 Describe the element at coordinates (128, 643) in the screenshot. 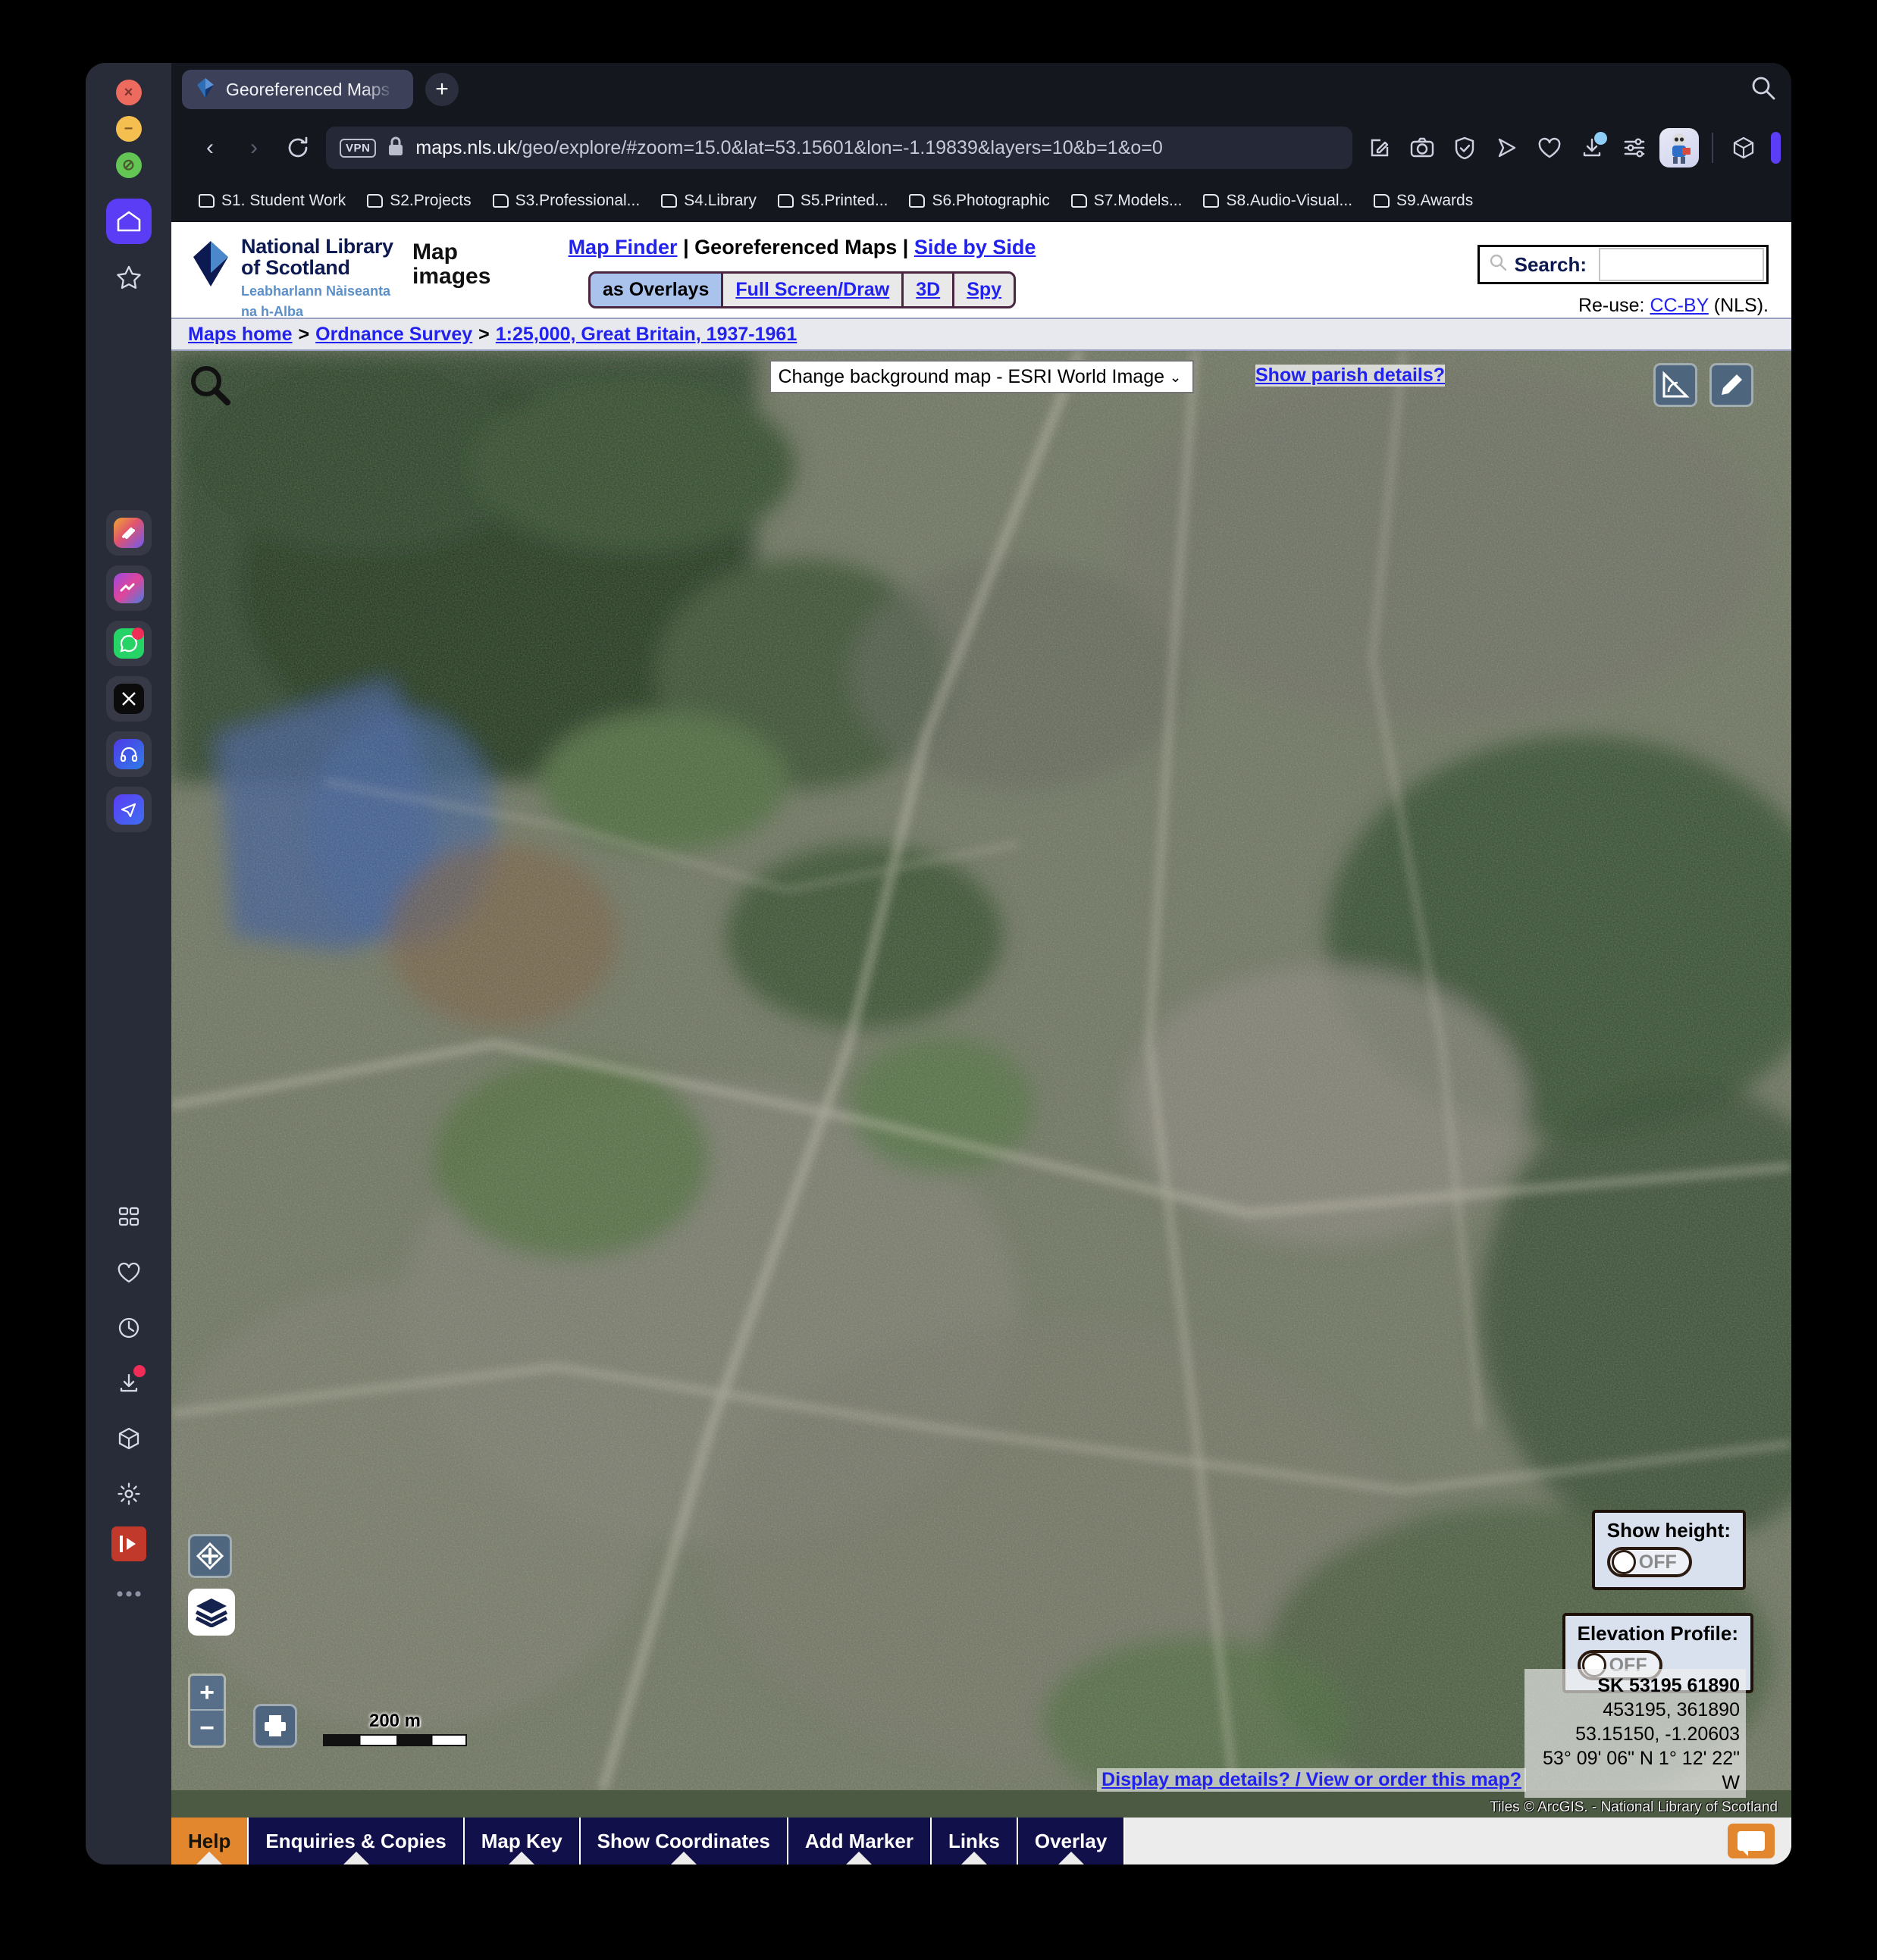

I see `sidebar-whatsapp-icon` at that location.